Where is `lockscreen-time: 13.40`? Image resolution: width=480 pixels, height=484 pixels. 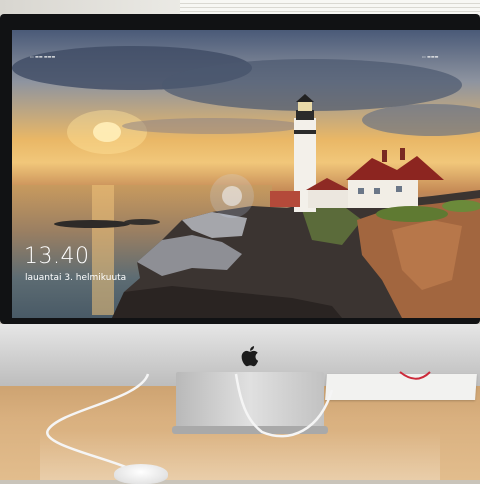
lockscreen-time: 13.40 is located at coordinates (57, 256).